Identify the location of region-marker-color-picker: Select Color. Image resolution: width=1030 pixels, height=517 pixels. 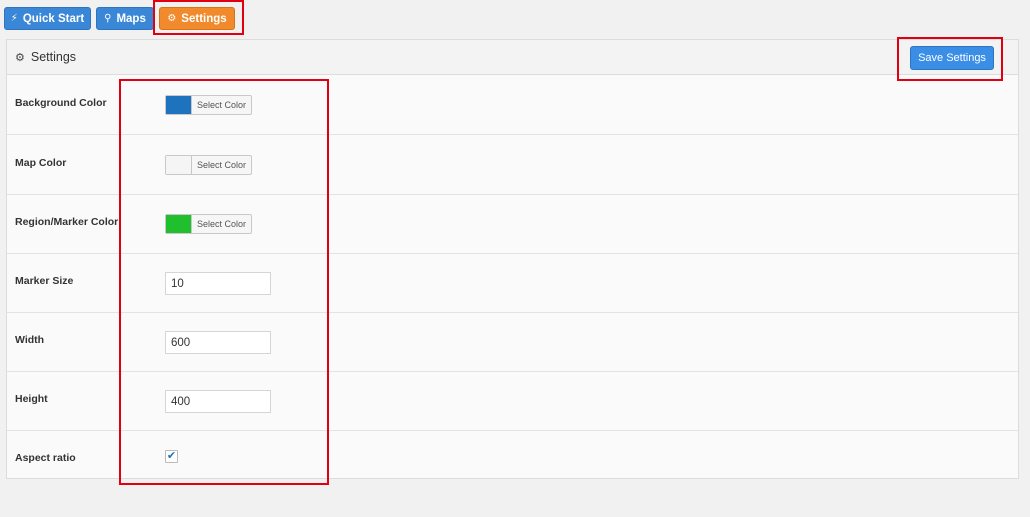
(208, 224).